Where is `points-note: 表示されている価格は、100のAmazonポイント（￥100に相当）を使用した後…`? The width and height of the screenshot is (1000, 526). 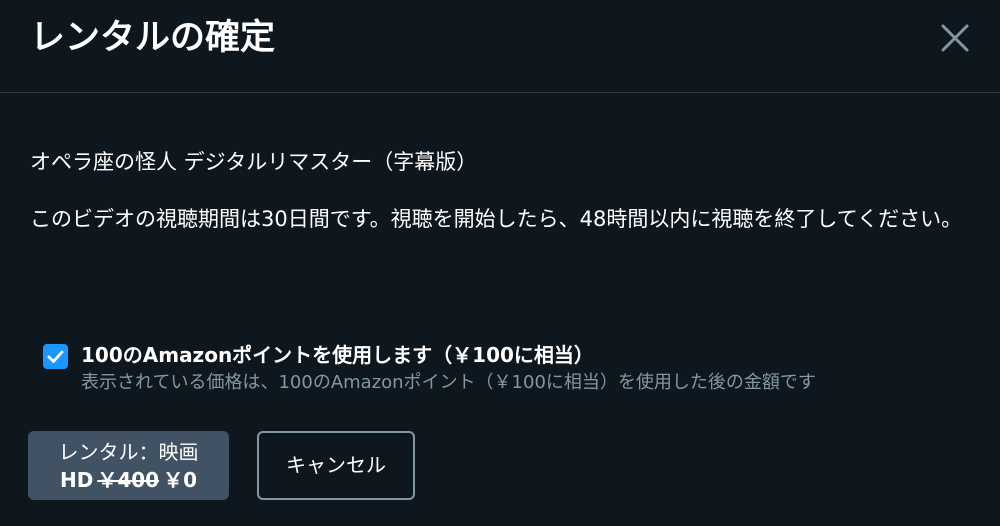
points-note: 表示されている価格は、100のAmazonポイント（￥100に相当）を使用した後… is located at coordinates (448, 382).